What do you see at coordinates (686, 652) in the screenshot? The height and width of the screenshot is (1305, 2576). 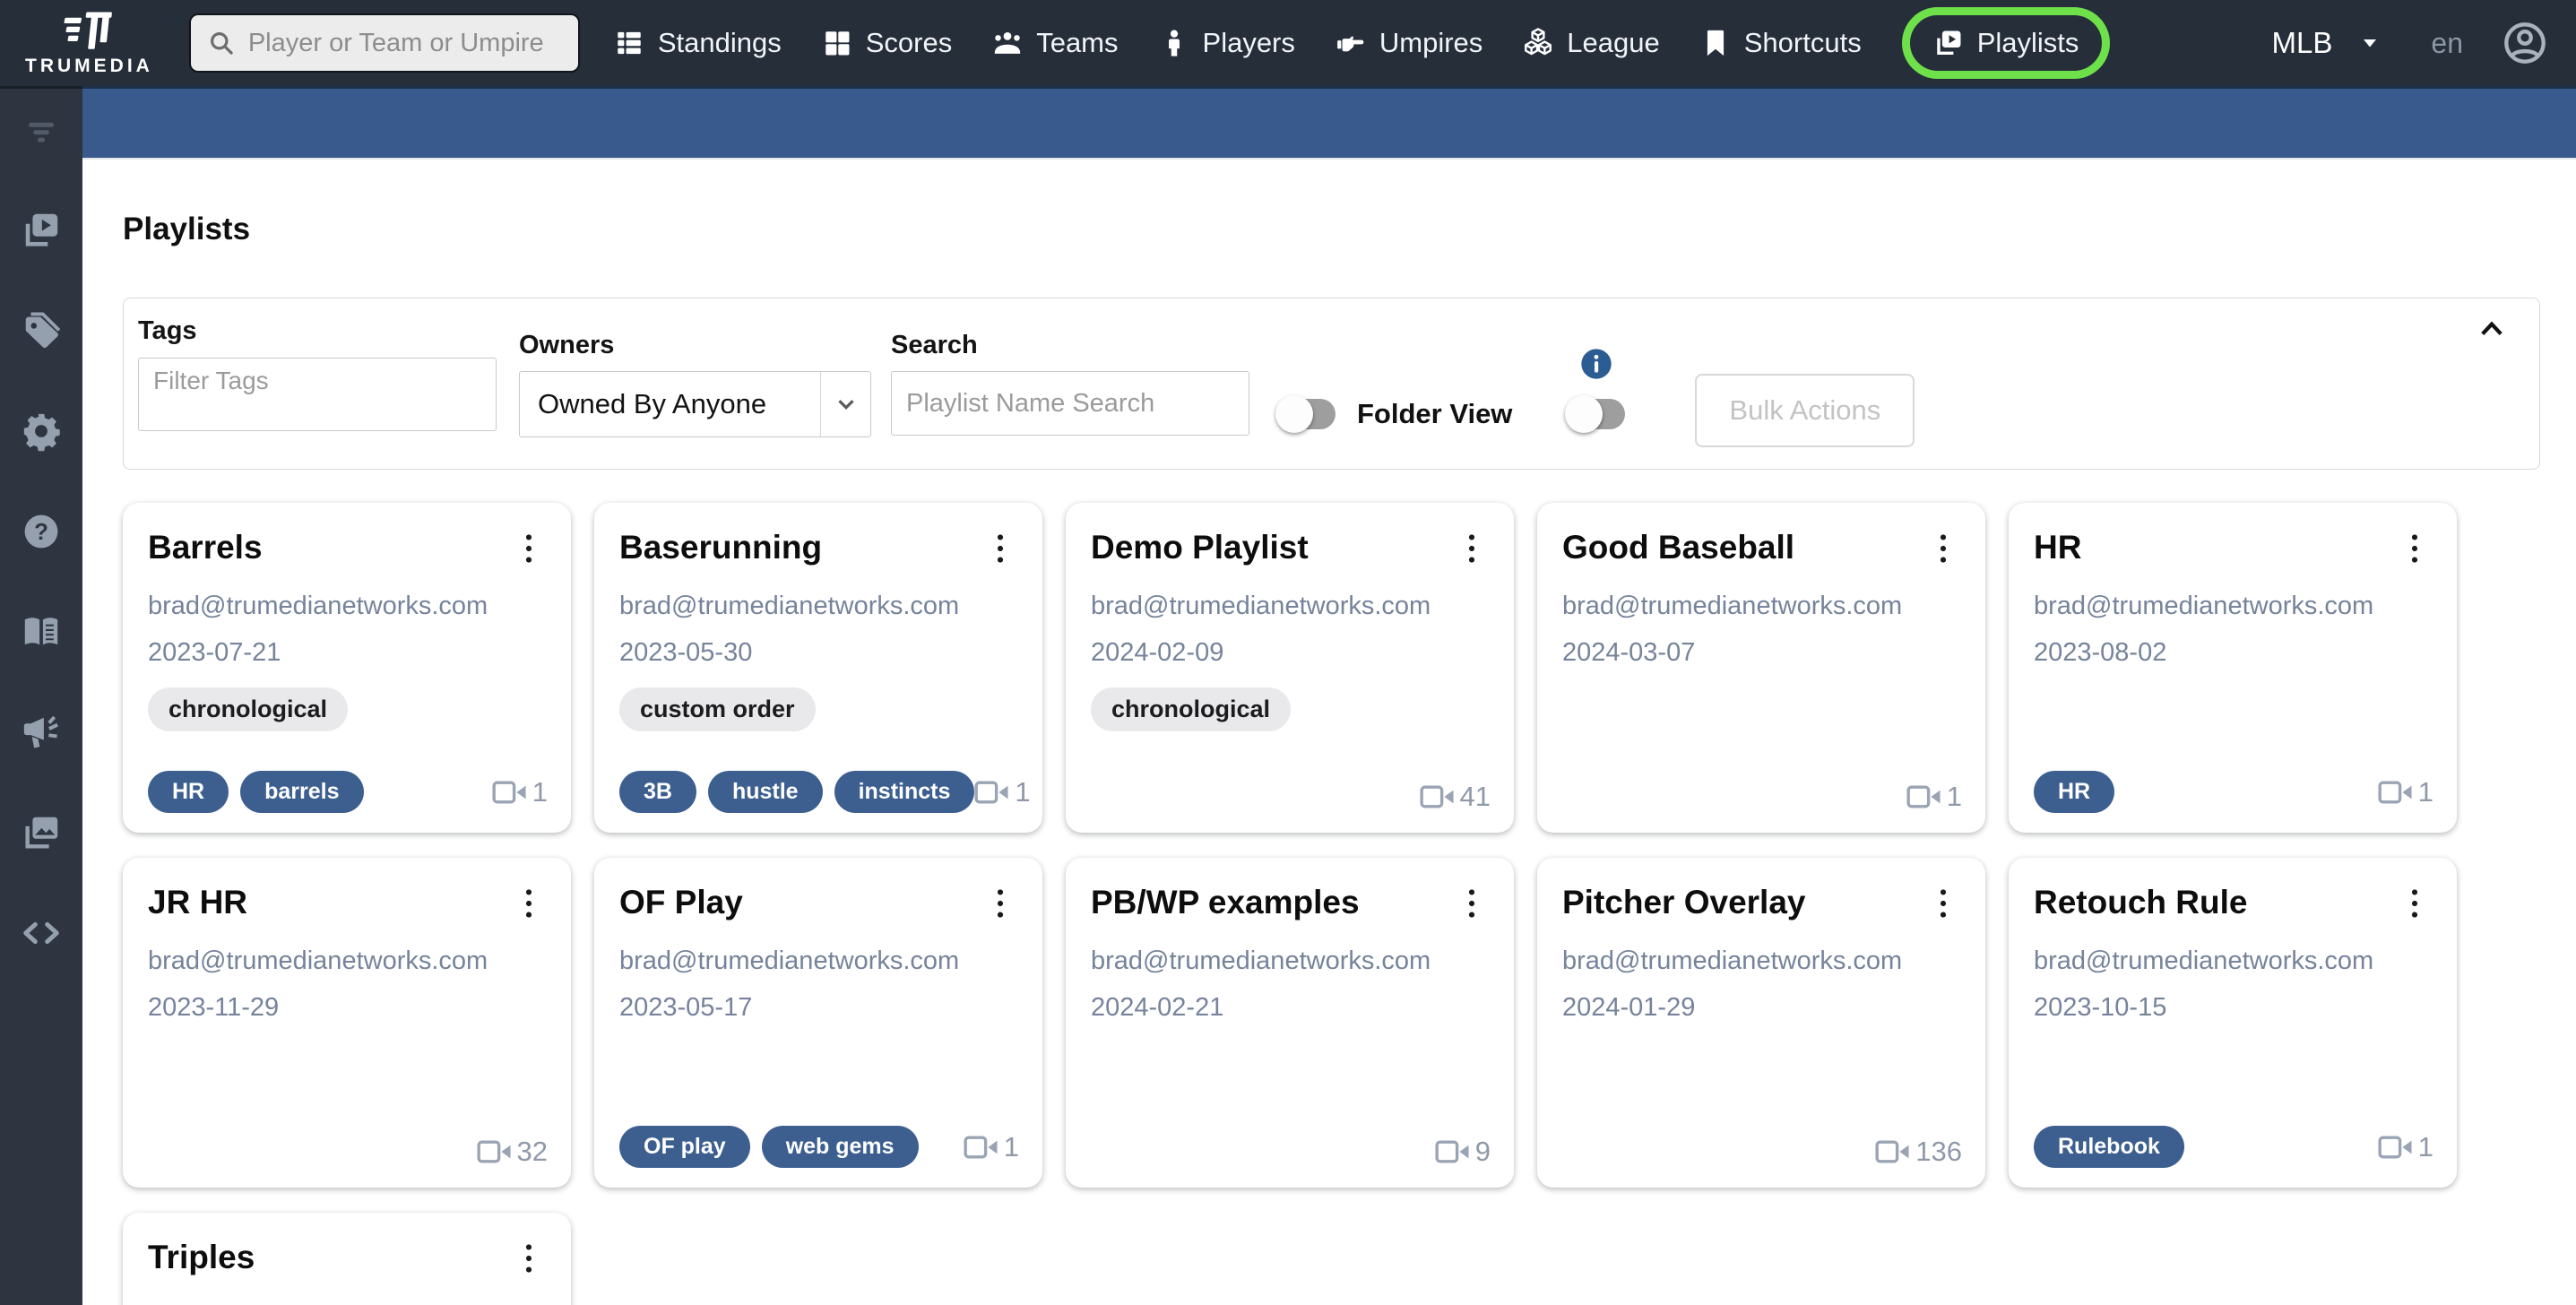 I see `playlist-date: 2023-05-30` at bounding box center [686, 652].